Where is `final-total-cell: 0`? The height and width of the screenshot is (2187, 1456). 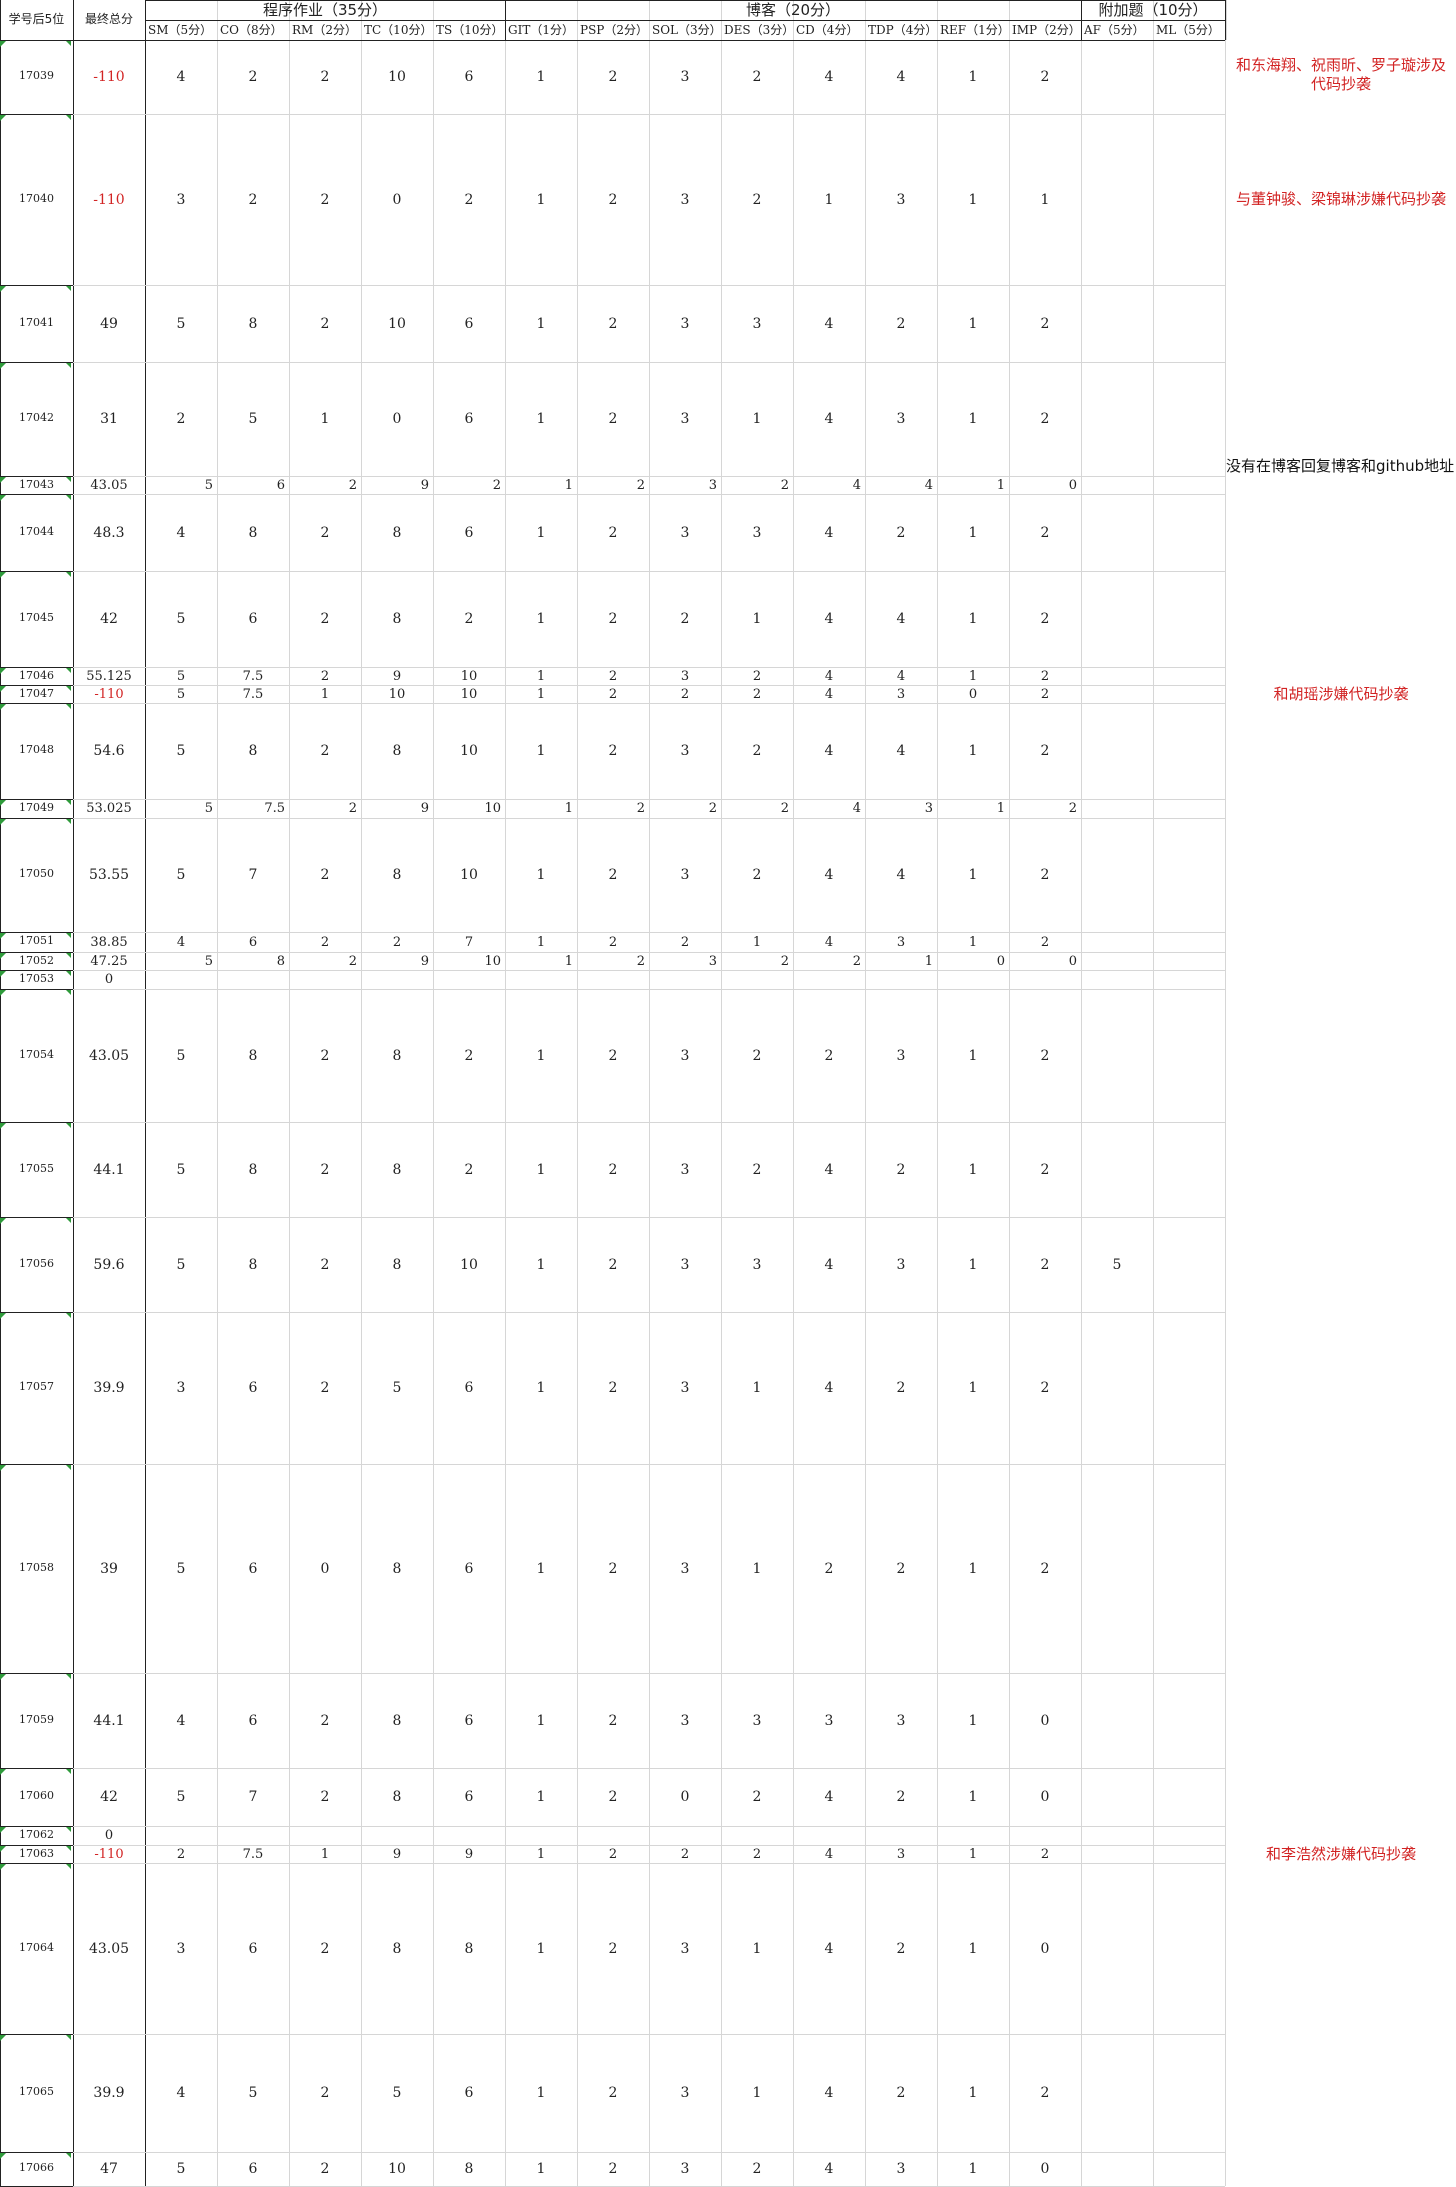 final-total-cell: 0 is located at coordinates (109, 980).